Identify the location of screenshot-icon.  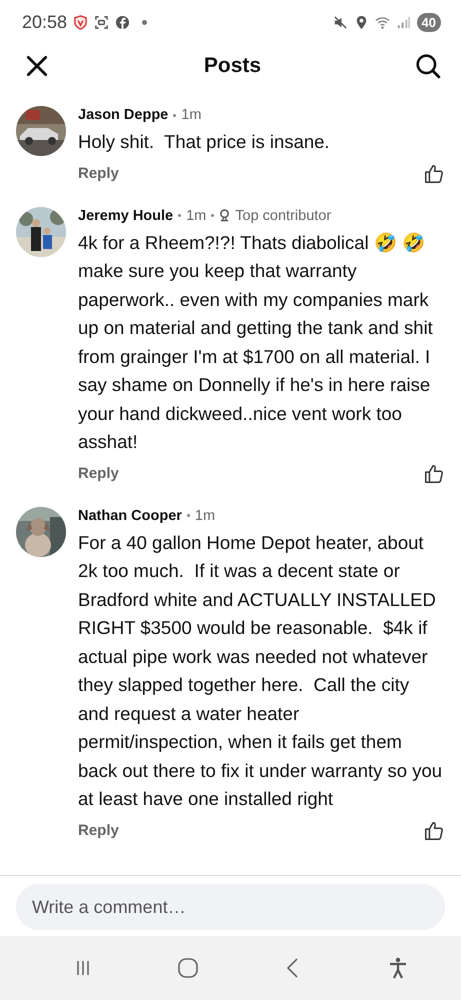
(102, 22).